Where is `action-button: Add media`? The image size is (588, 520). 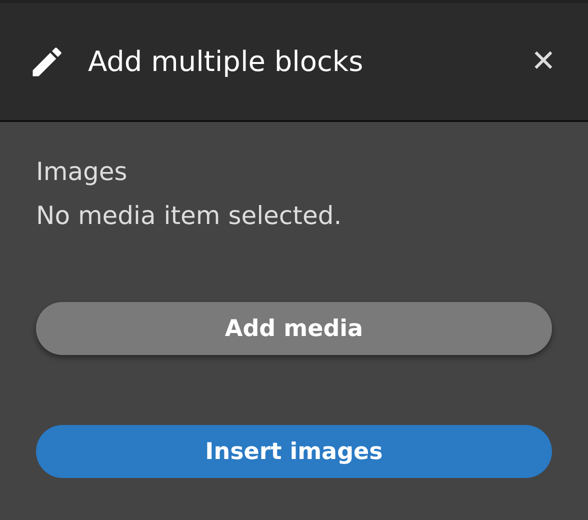 action-button: Add media is located at coordinates (294, 328).